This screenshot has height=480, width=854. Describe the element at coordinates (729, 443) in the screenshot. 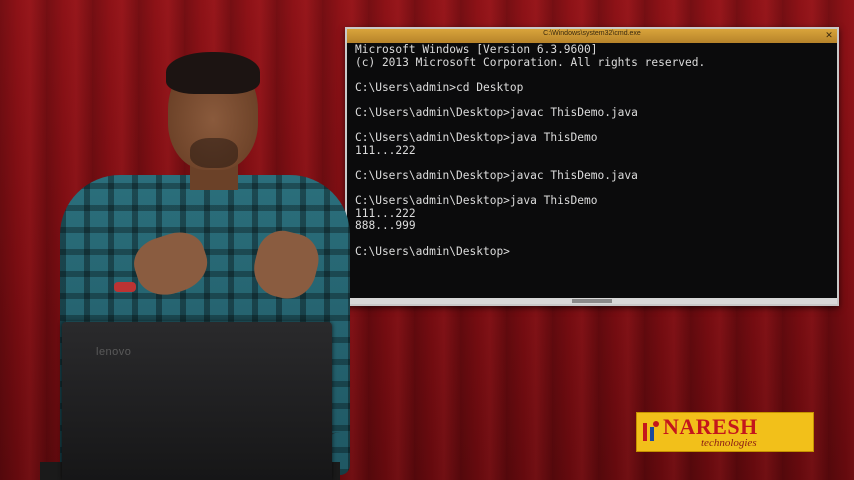

I see `brand-subtitle: technologies` at that location.